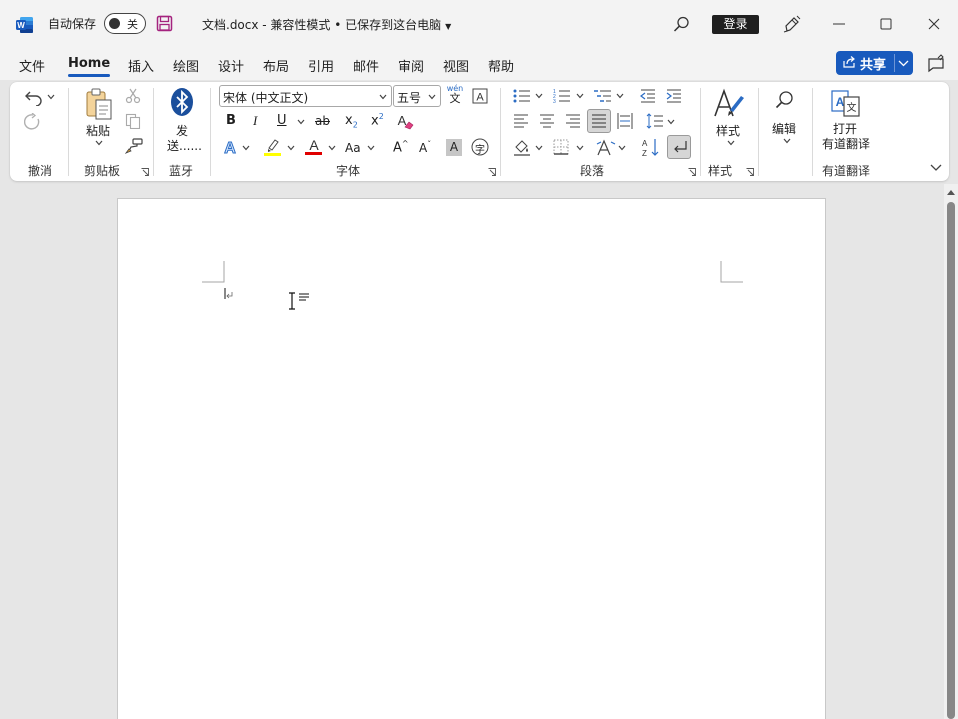  I want to click on vertical-scrollbar, so click(951, 451).